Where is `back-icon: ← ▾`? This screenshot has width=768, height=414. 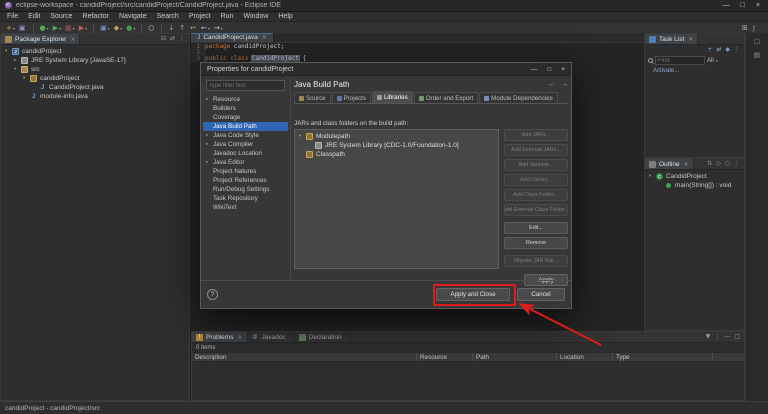 back-icon: ← ▾ is located at coordinates (205, 28).